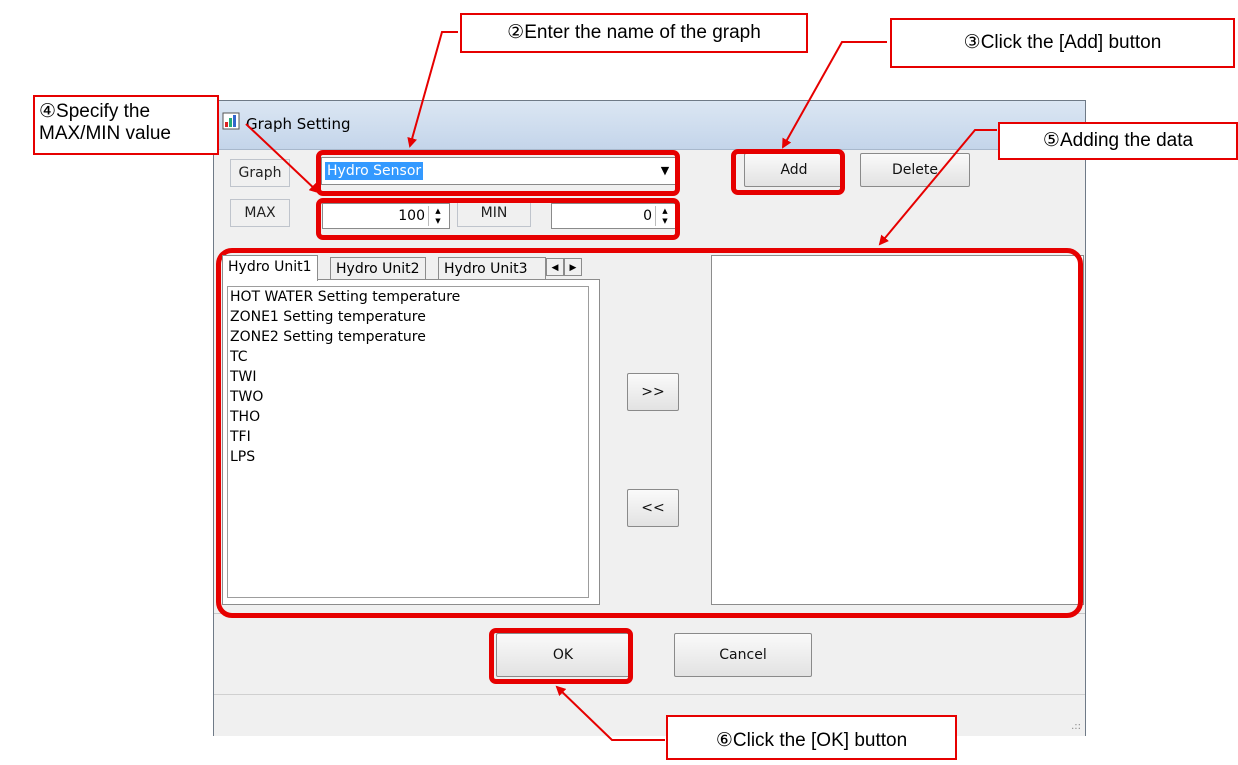 This screenshot has height=765, width=1238. What do you see at coordinates (811, 737) in the screenshot?
I see `callout-step6: ⑥Click the [OK] button` at bounding box center [811, 737].